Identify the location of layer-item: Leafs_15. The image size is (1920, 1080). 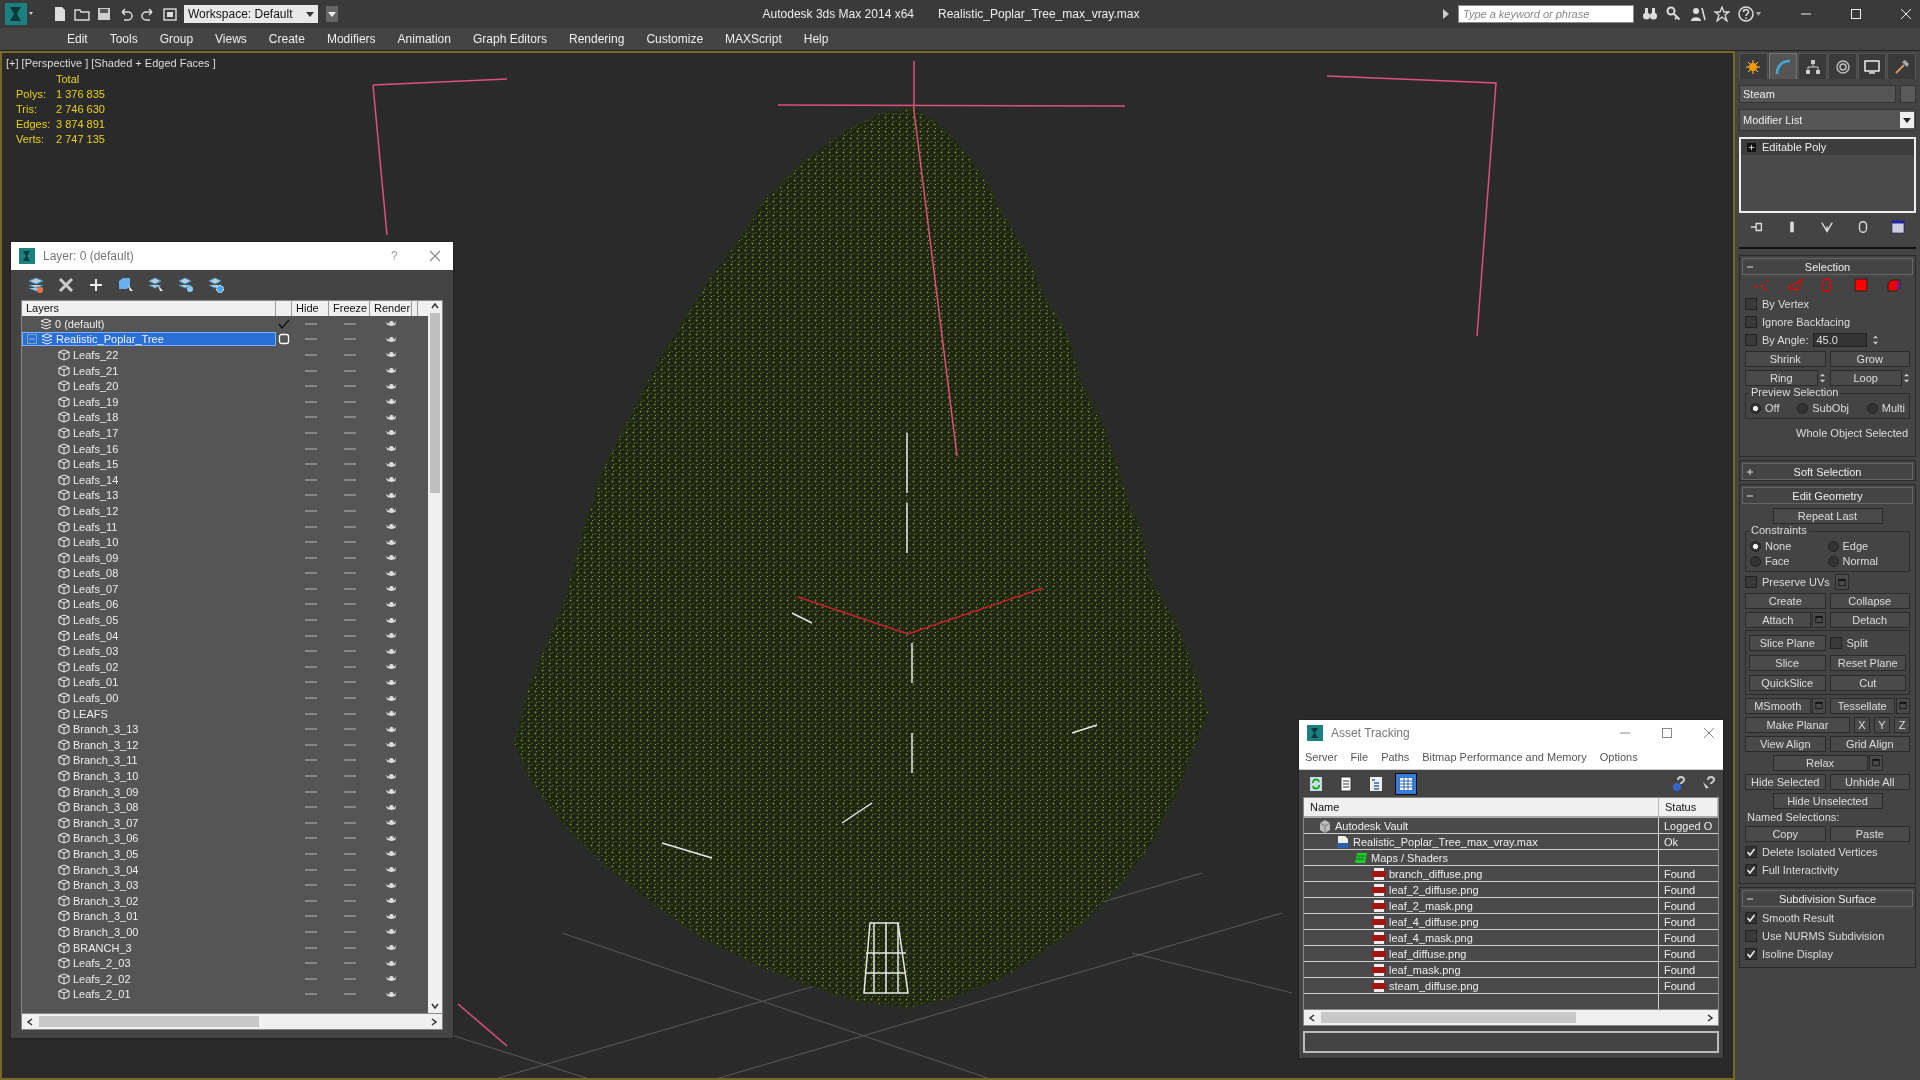
(149, 464).